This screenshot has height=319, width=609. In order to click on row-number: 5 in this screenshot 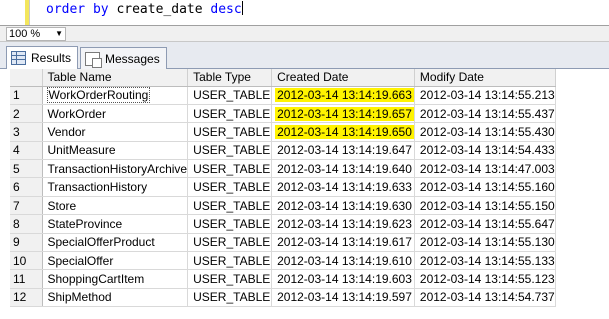, I will do `click(26, 169)`.